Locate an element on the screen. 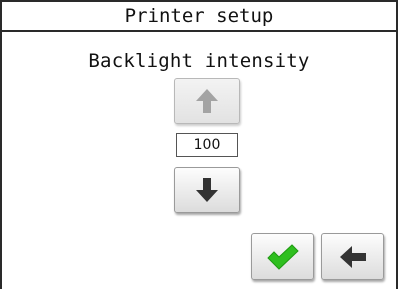  setting-label: Backlight intensity is located at coordinates (199, 61).